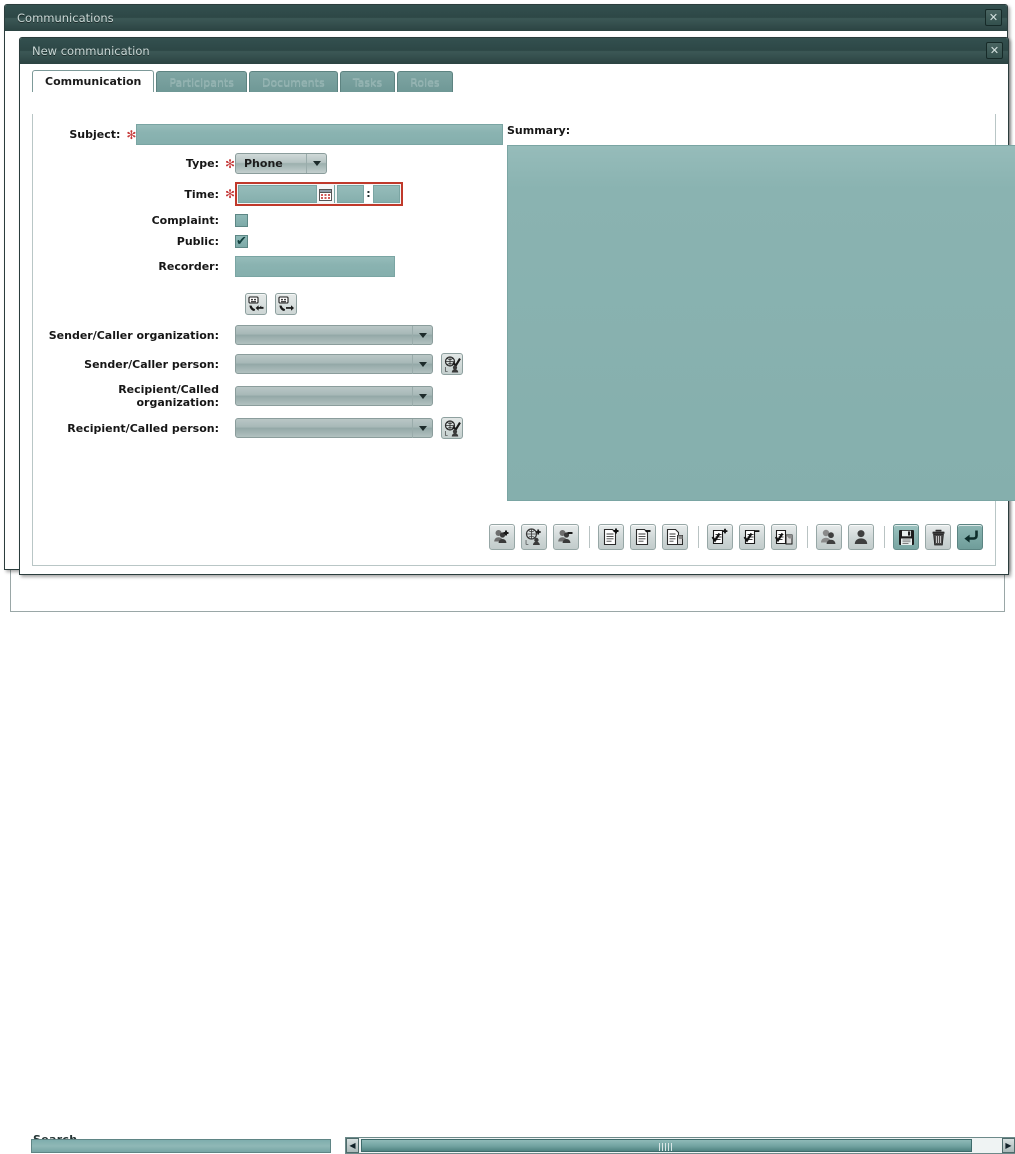 The height and width of the screenshot is (1154, 1015). I want to click on phone-outgoing-icon, so click(286, 304).